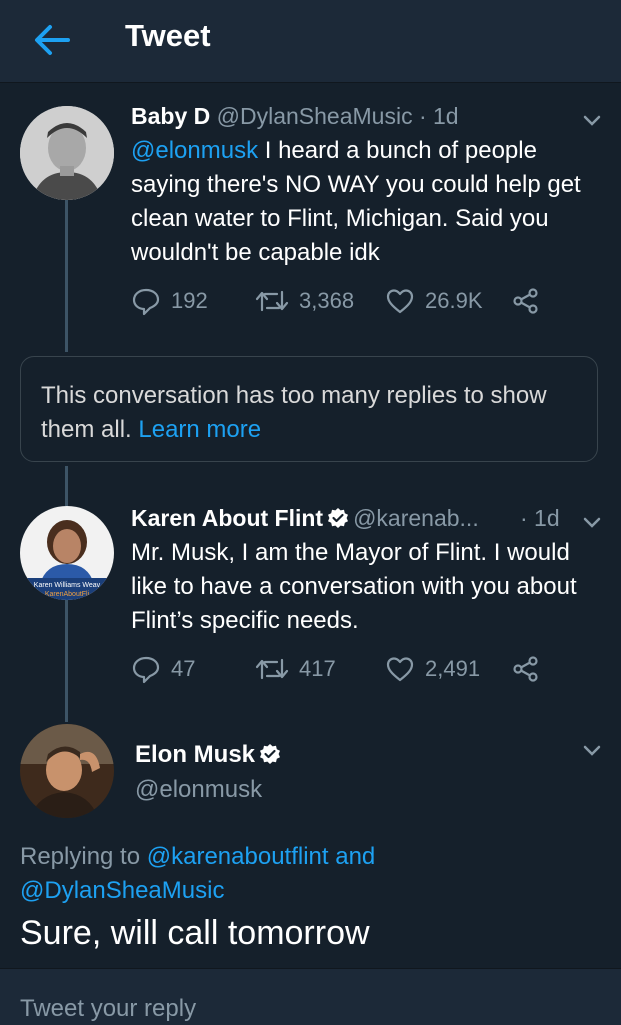  I want to click on reply-count: 47, so click(183, 668).